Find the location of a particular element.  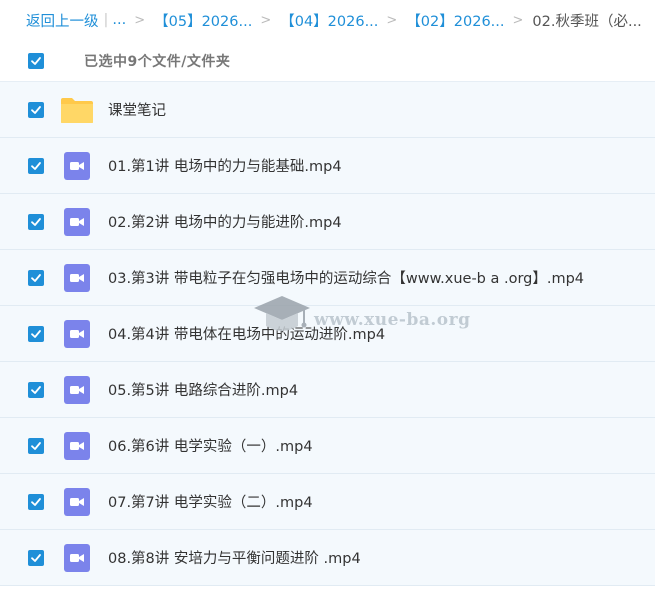

file-row: 01.第1讲 电场中的力与能基础.mp4 is located at coordinates (327, 166).